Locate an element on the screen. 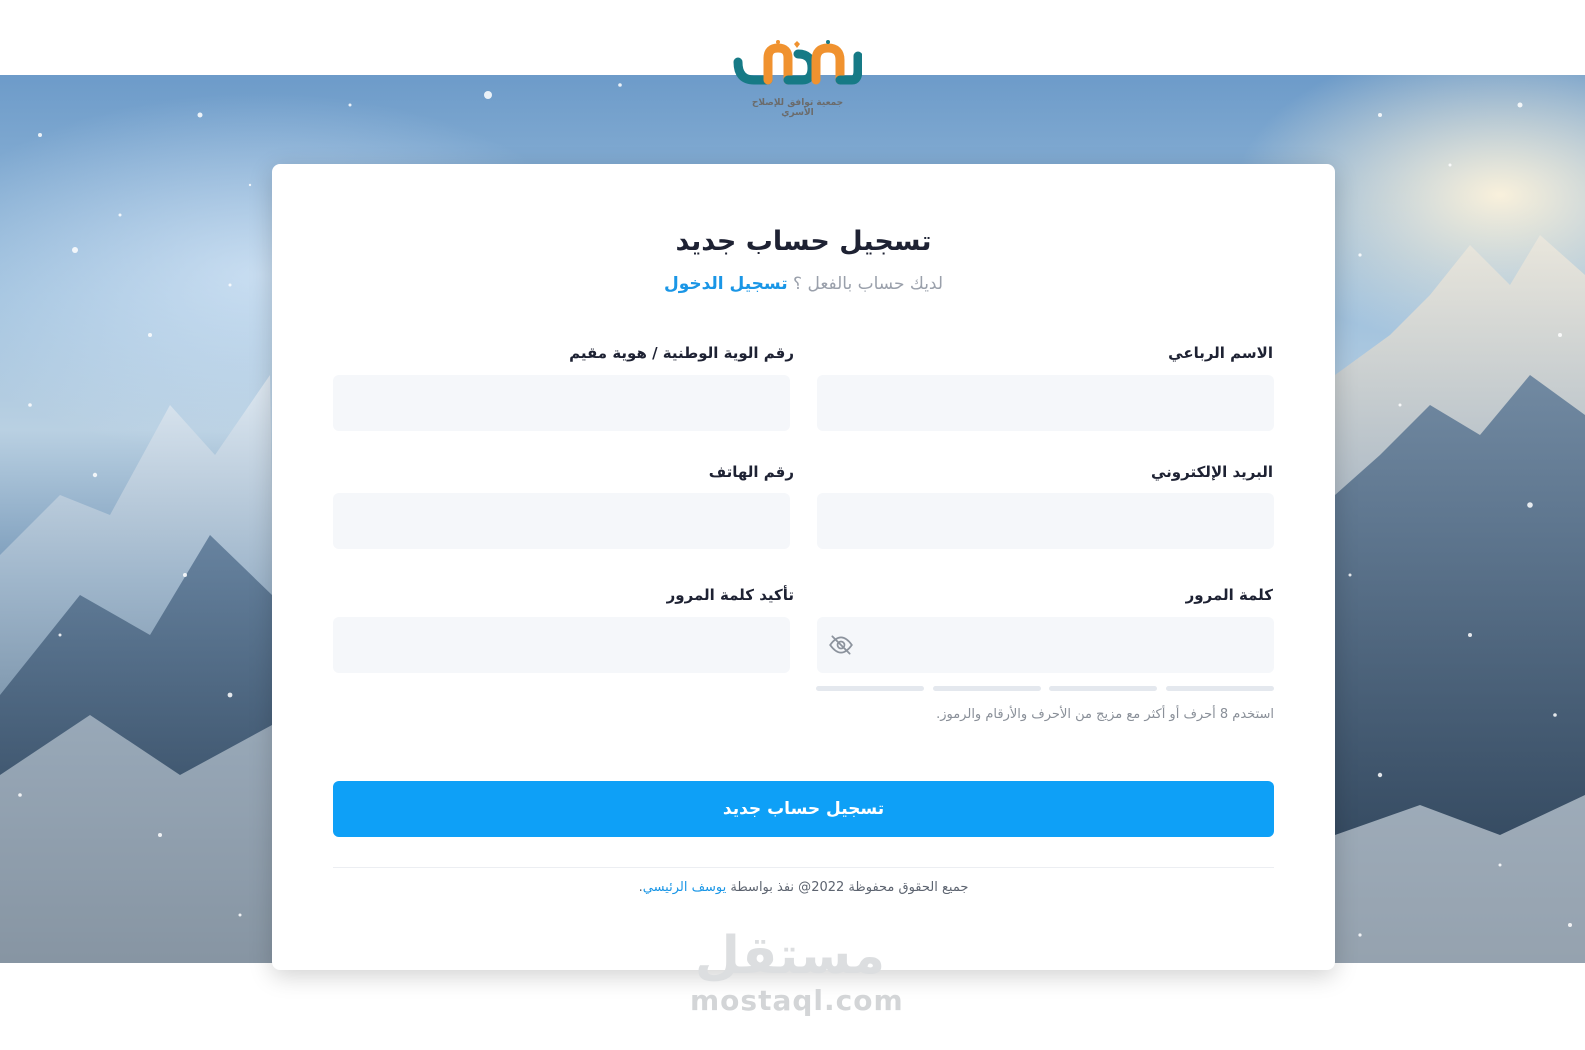  logo-tagline: جمعية توافق للإصلاح الأسري is located at coordinates (797, 108).